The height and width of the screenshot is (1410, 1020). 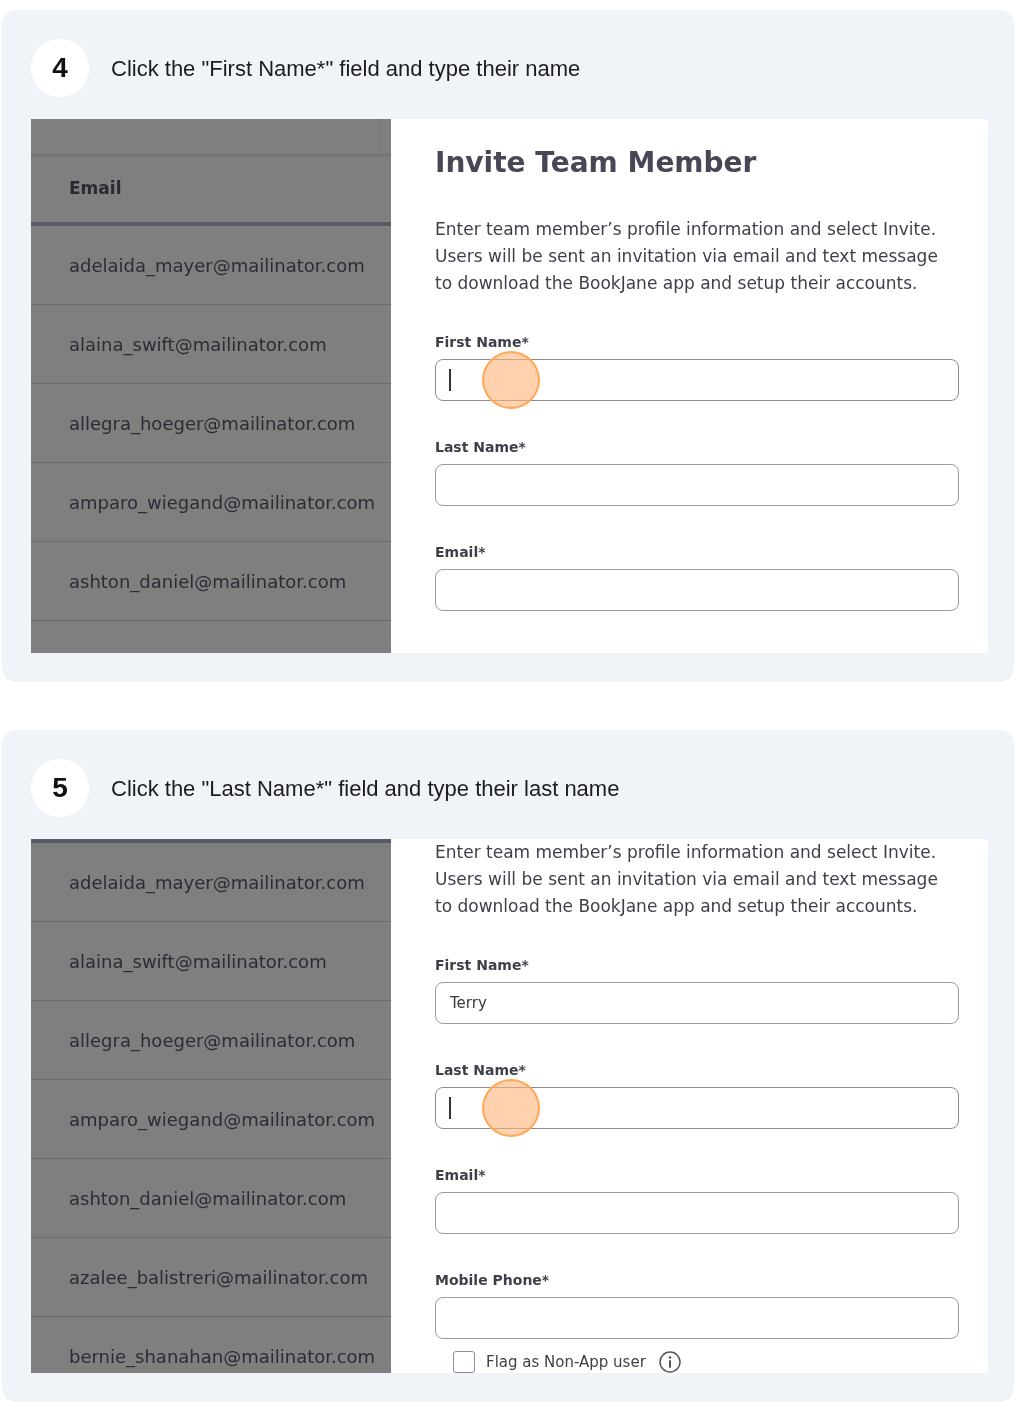 What do you see at coordinates (365, 788) in the screenshot?
I see `step-instruction: Click the "Last Name*" field and type their last name` at bounding box center [365, 788].